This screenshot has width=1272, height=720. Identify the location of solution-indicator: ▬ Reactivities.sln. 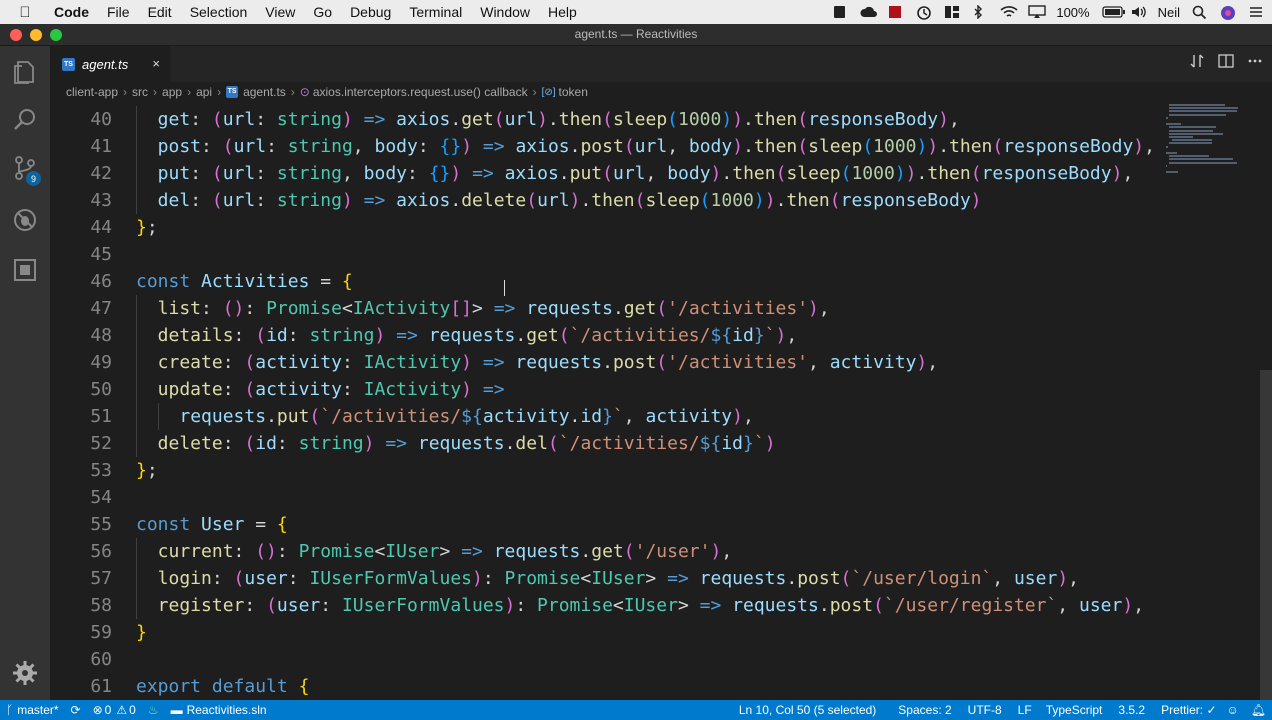
(219, 710).